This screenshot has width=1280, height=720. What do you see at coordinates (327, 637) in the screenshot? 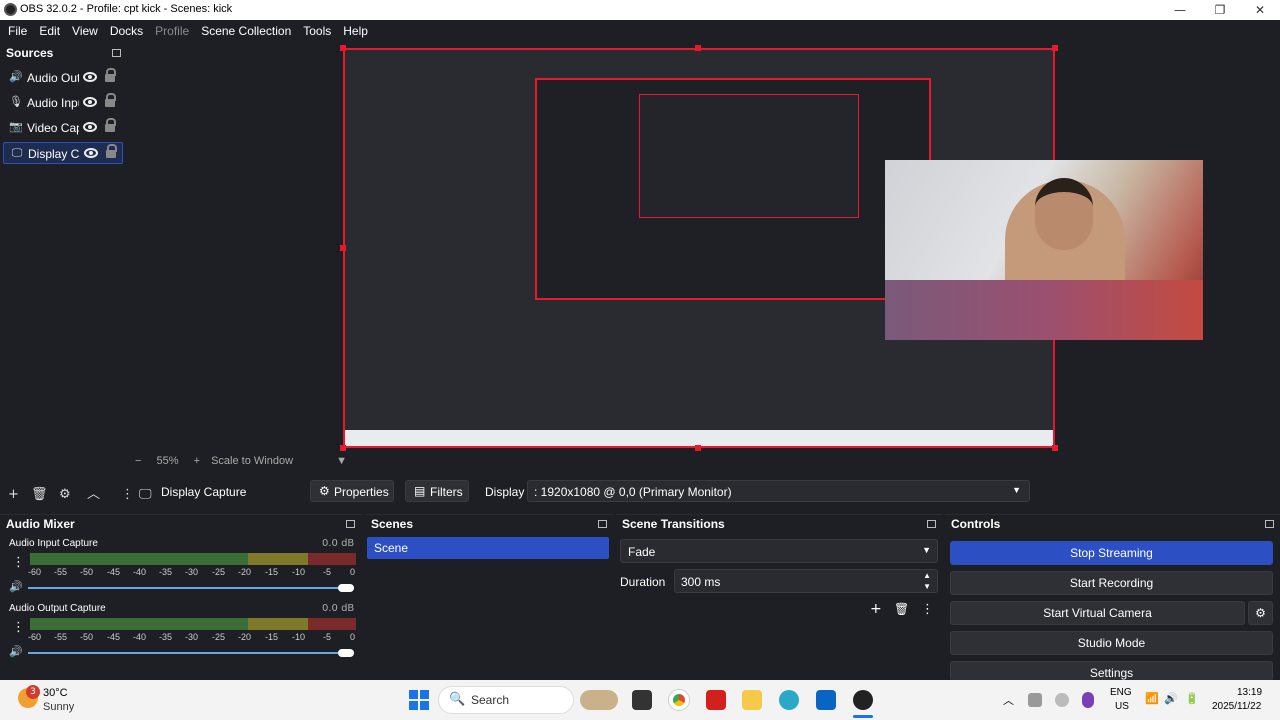
I see `tick-label: -5` at bounding box center [327, 637].